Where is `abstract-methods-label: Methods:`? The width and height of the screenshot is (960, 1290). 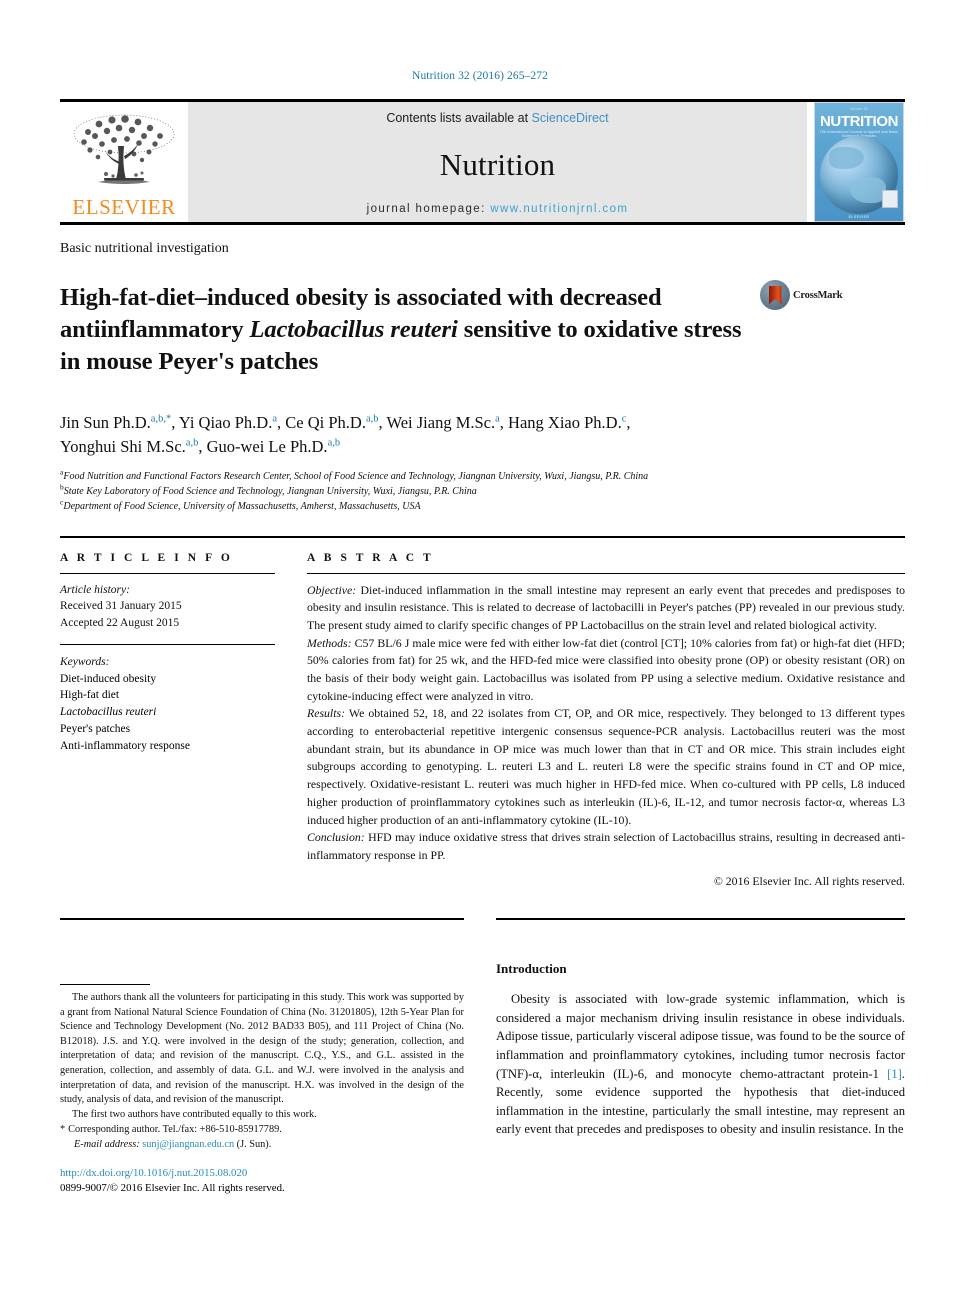 abstract-methods-label: Methods: is located at coordinates (329, 642).